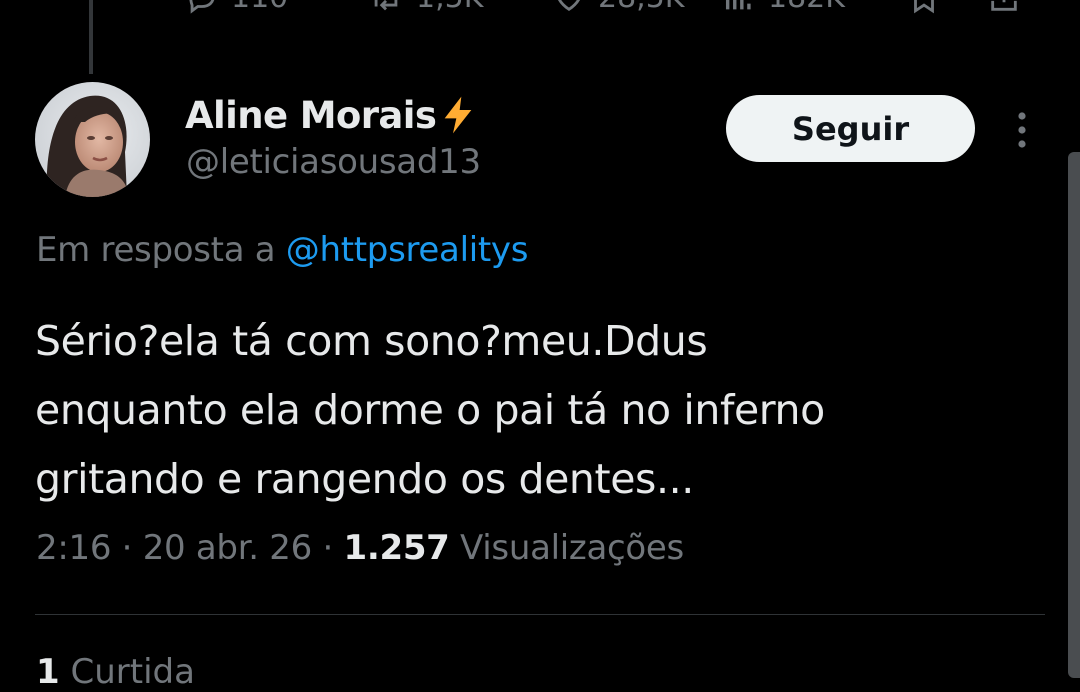 Image resolution: width=1080 pixels, height=692 pixels. What do you see at coordinates (540, 9) in the screenshot?
I see `previous-tweet-action-bar: 110 1,5K 28,5K 182K` at bounding box center [540, 9].